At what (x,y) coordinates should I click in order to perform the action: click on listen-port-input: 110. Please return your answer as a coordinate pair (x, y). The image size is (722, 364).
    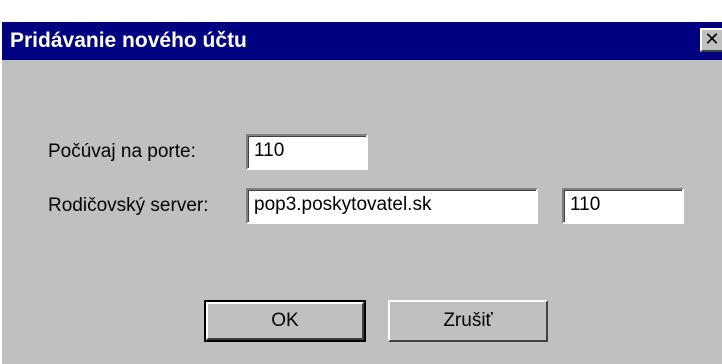
    Looking at the image, I should click on (307, 152).